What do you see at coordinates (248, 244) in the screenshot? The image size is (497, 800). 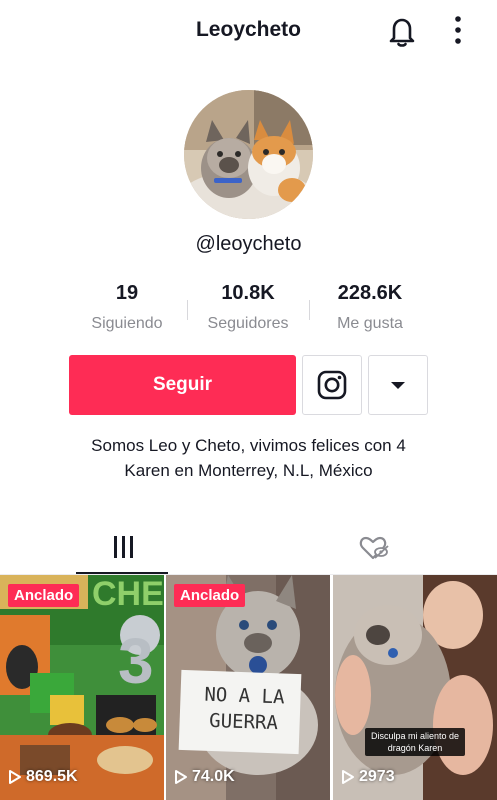 I see `profile-handle: @leoycheto` at bounding box center [248, 244].